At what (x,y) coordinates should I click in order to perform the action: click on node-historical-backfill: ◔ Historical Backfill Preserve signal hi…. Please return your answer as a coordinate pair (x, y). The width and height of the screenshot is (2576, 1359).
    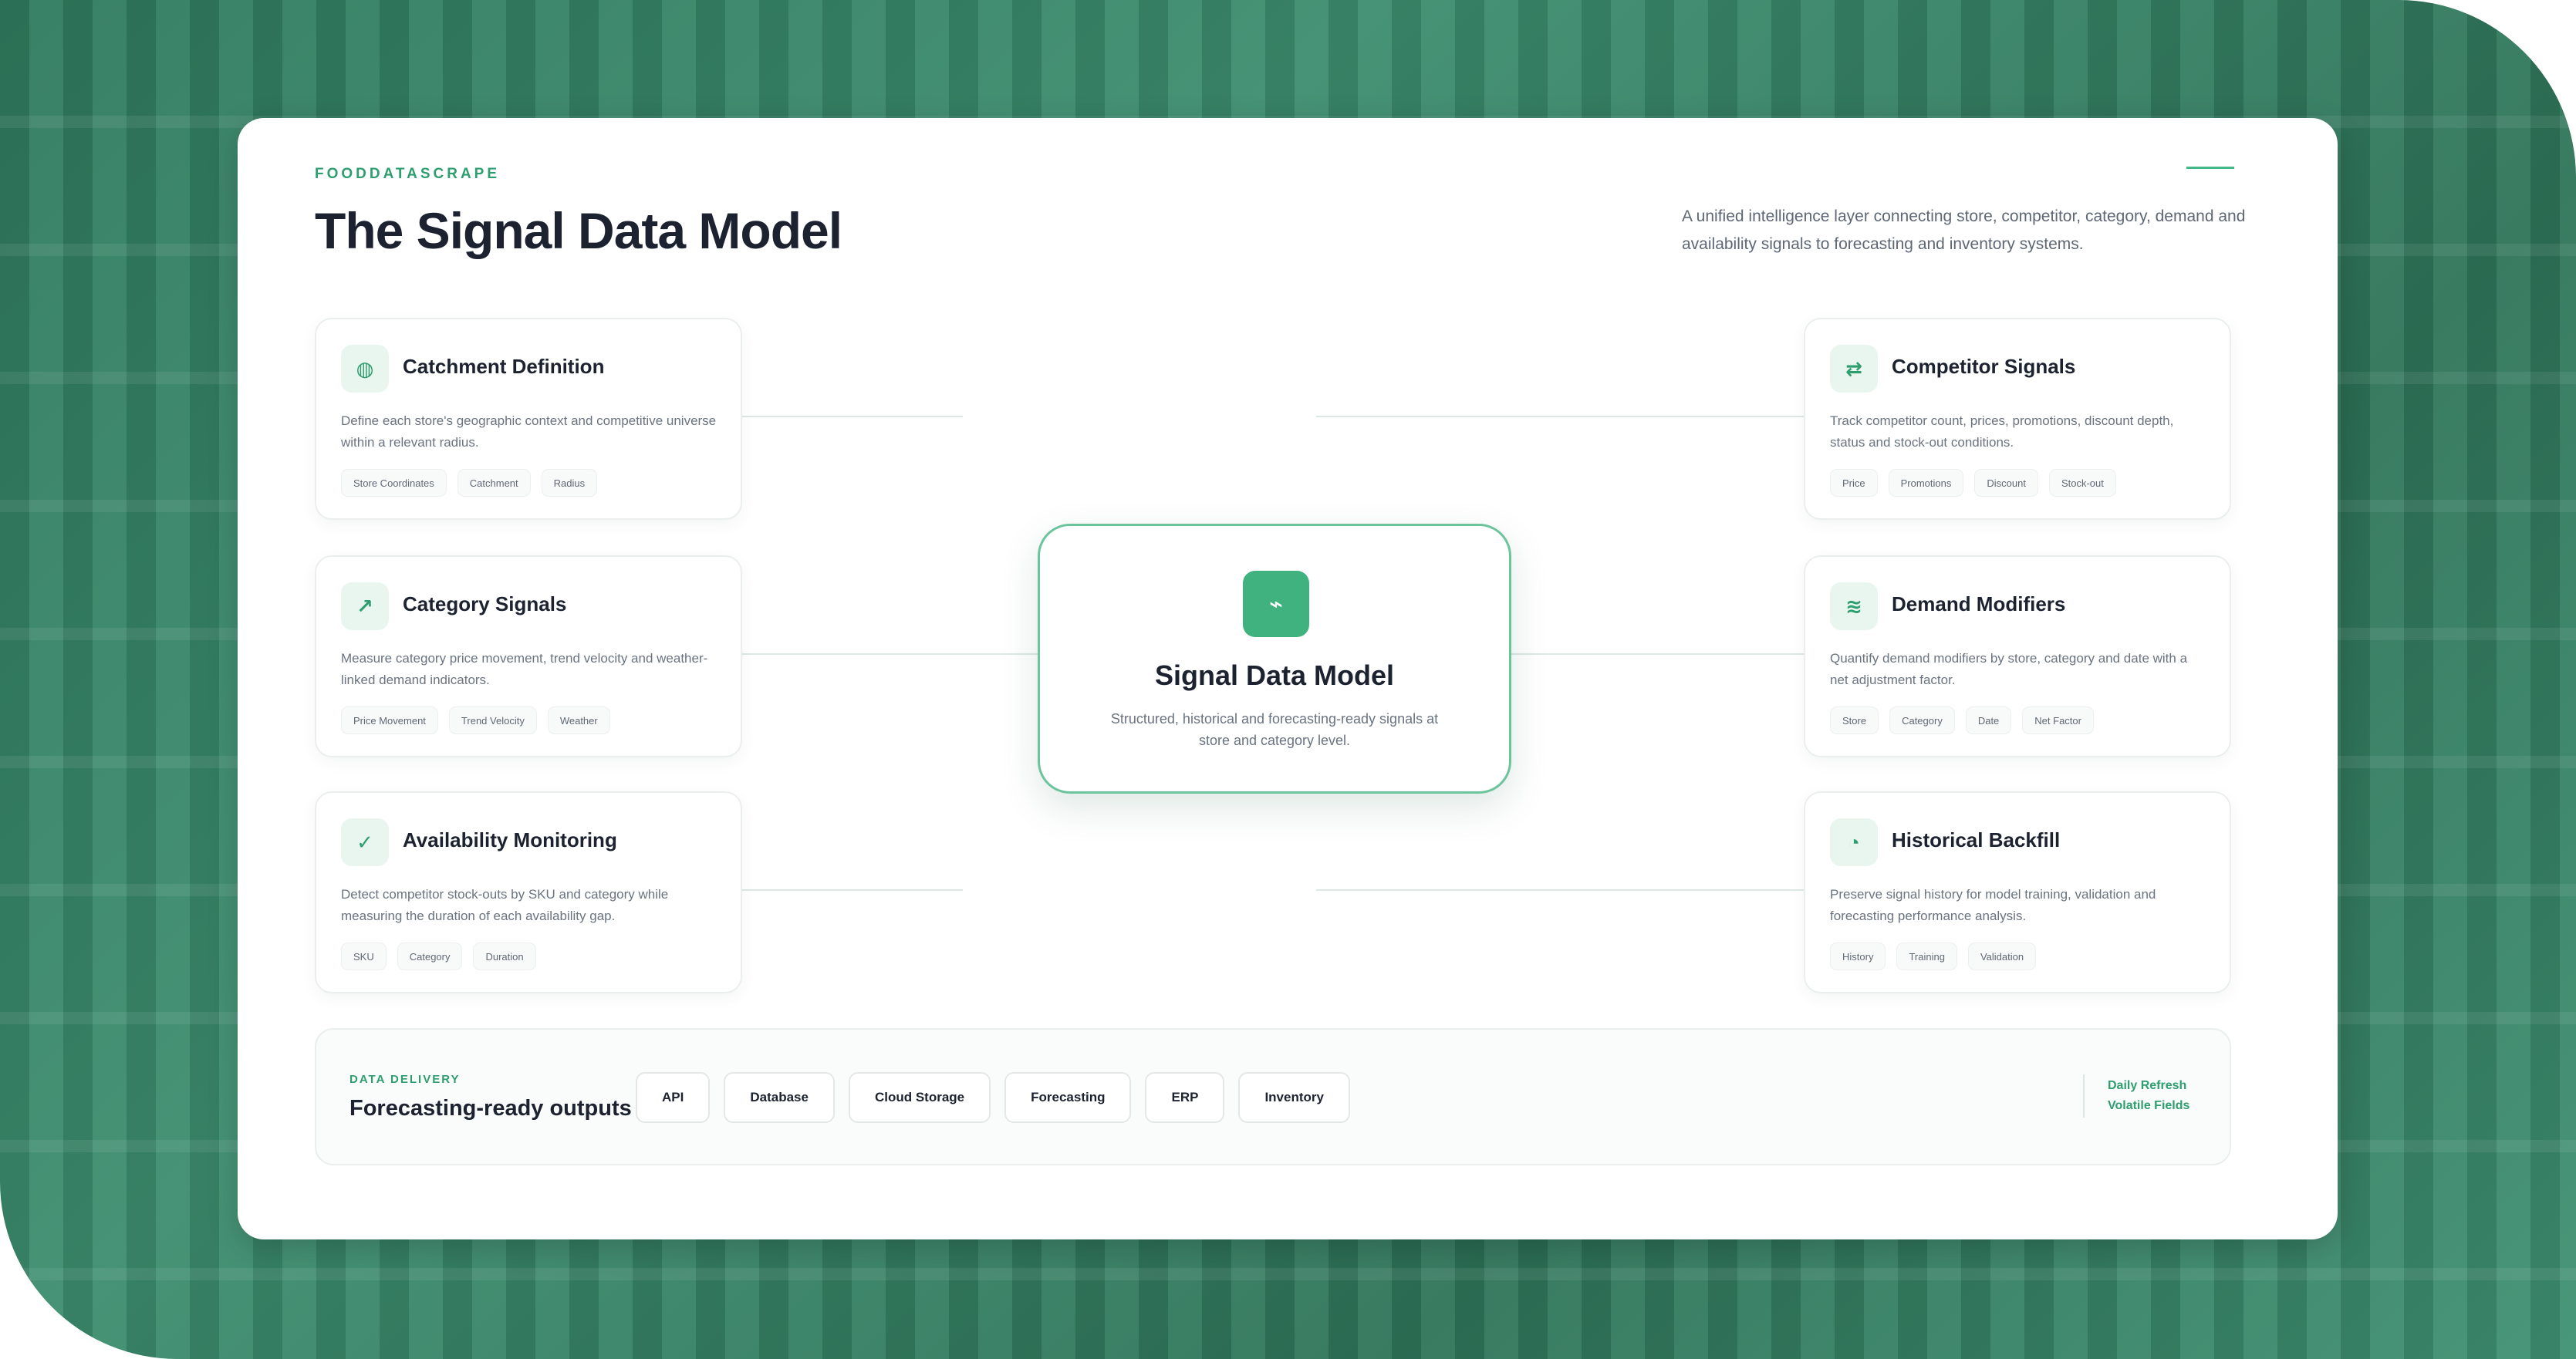
    Looking at the image, I should click on (2017, 892).